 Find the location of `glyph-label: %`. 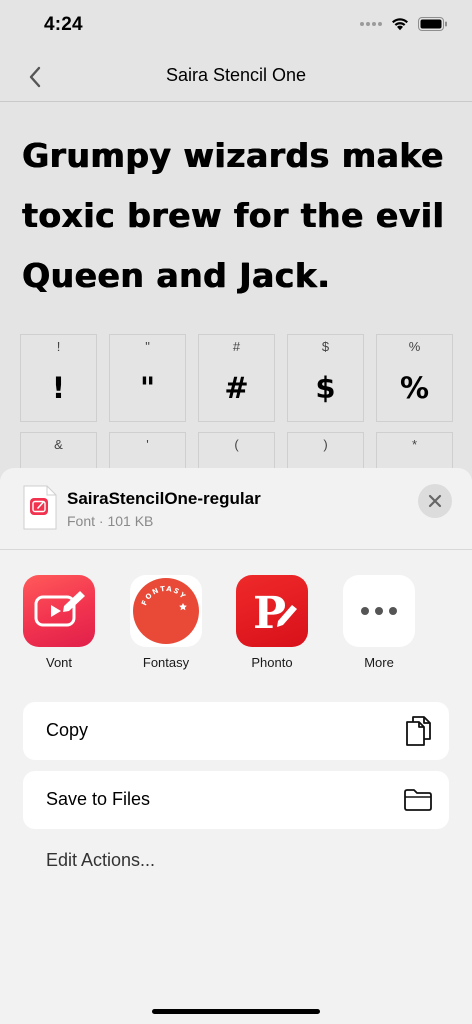

glyph-label: % is located at coordinates (414, 346).